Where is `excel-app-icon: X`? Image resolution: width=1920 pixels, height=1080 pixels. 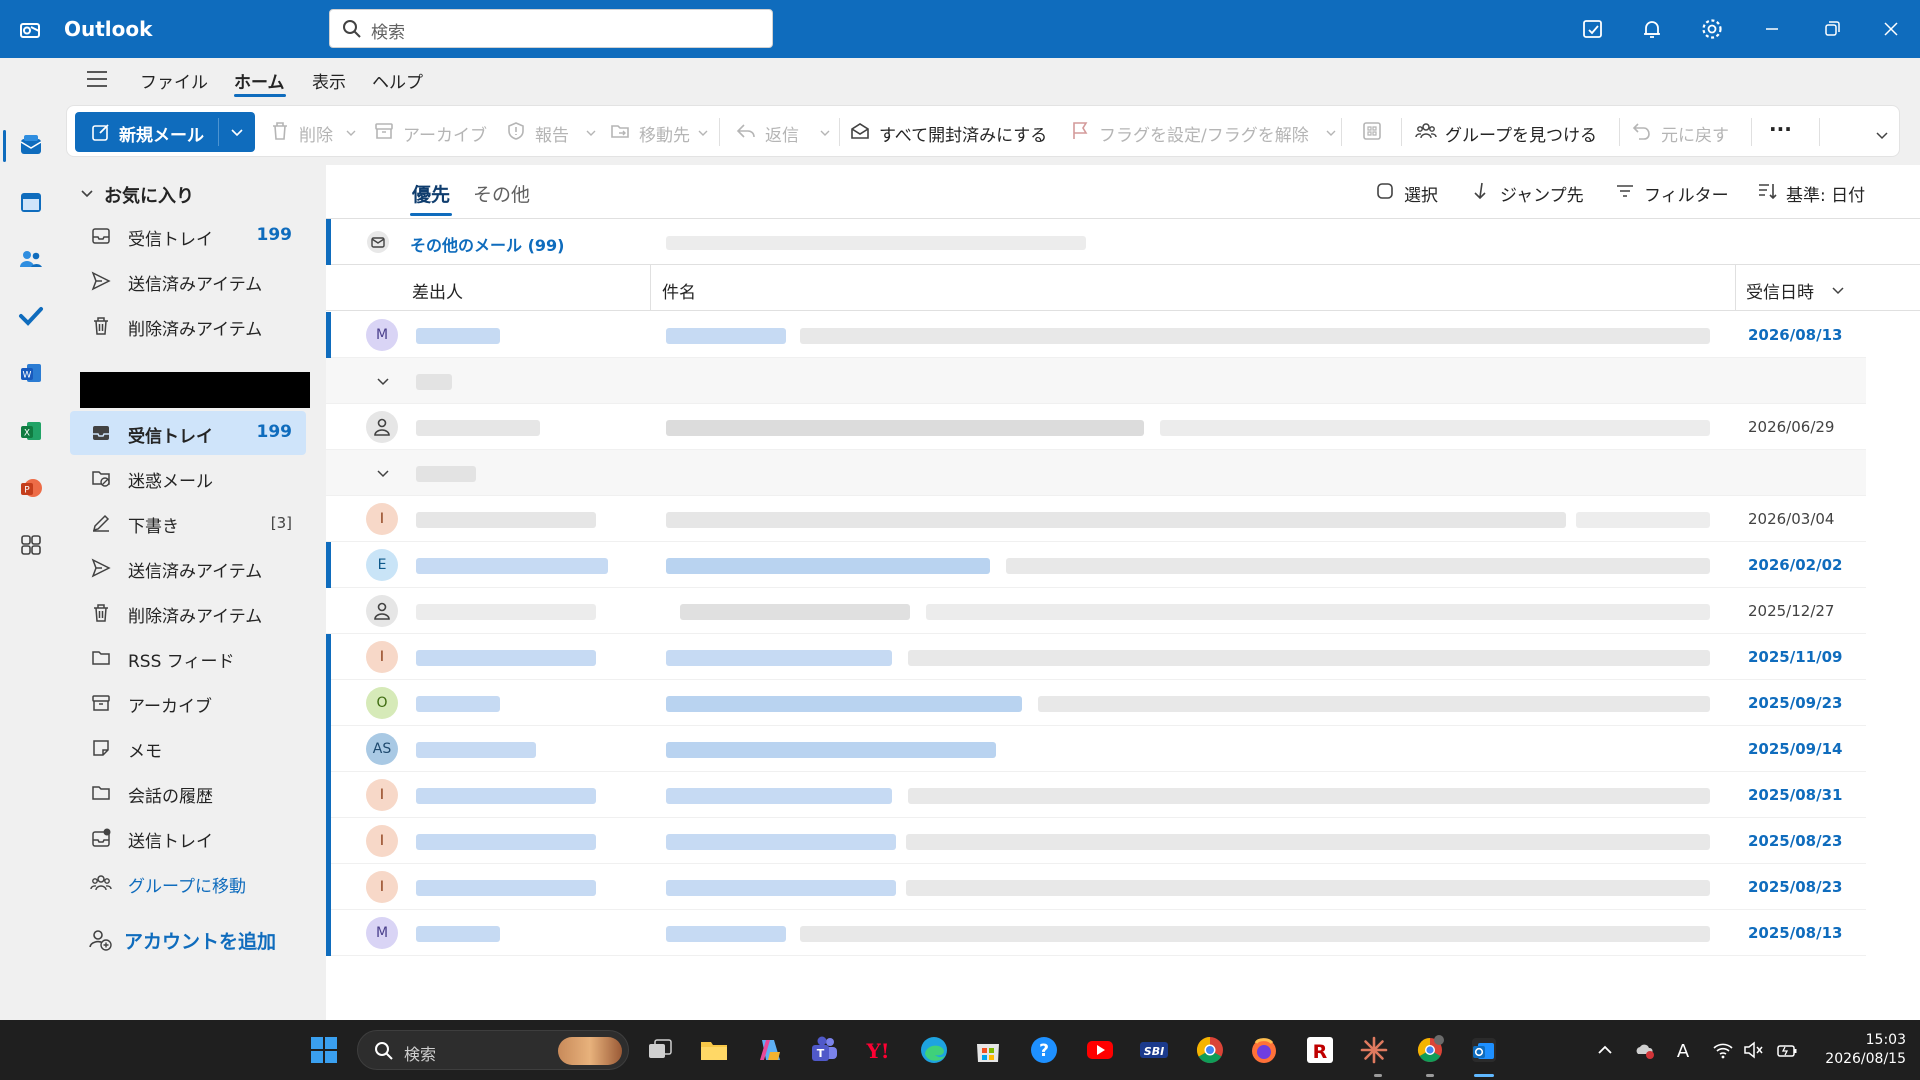
excel-app-icon: X is located at coordinates (31, 431).